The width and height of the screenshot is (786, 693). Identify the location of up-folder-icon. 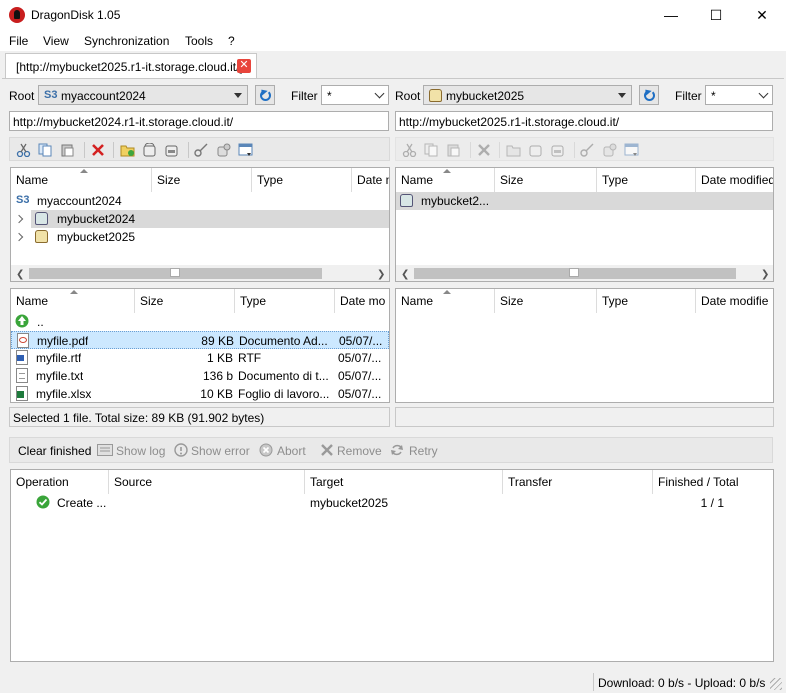
(22, 321).